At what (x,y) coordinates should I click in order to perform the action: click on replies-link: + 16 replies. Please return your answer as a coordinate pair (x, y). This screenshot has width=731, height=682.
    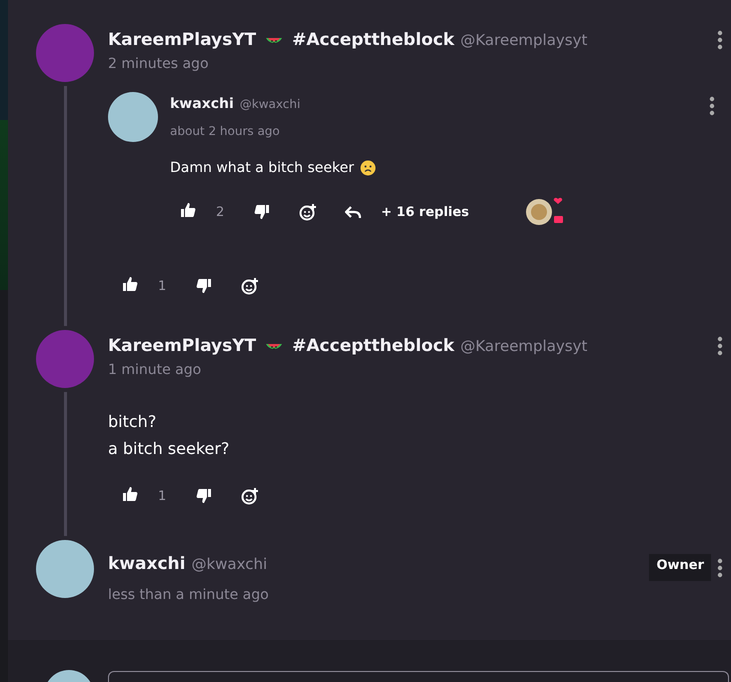
    Looking at the image, I should click on (425, 212).